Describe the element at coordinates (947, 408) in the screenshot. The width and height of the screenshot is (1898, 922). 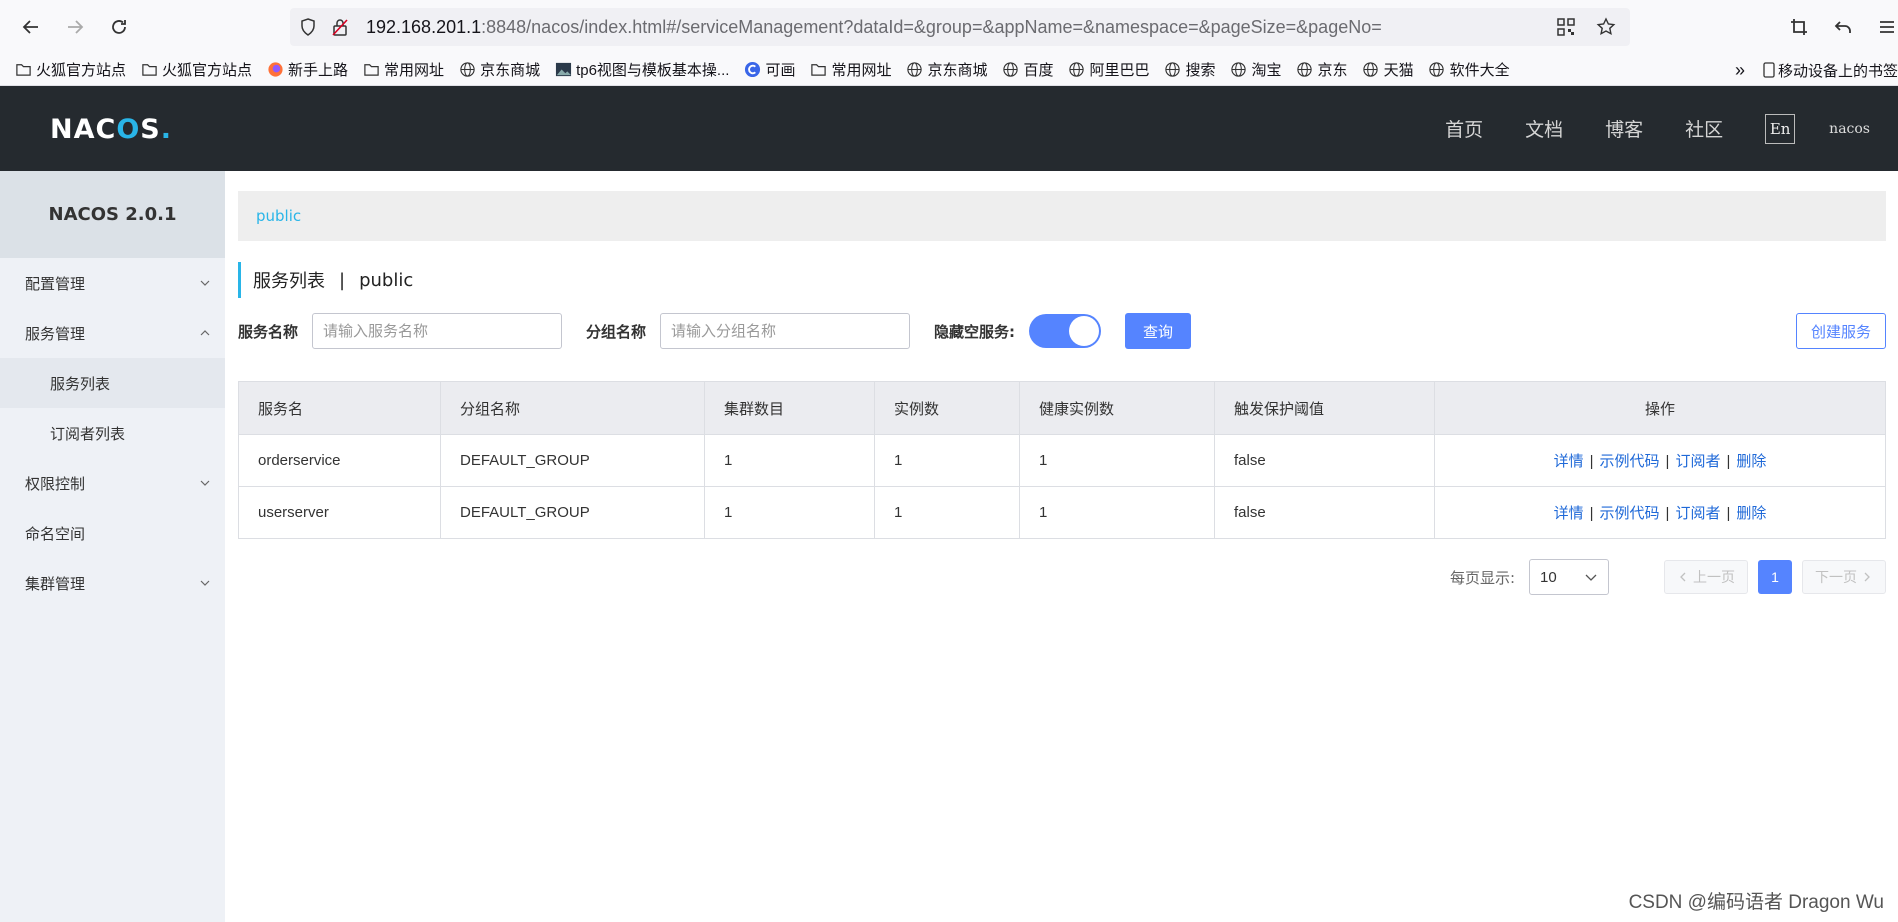
I see `col-instance-count: 实例数` at that location.